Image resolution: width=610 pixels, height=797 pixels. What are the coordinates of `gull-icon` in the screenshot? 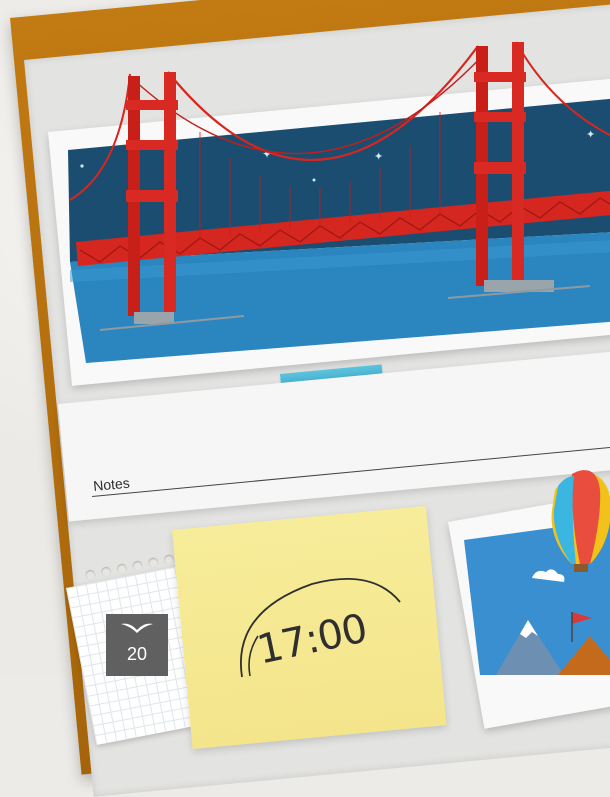 It's located at (137, 628).